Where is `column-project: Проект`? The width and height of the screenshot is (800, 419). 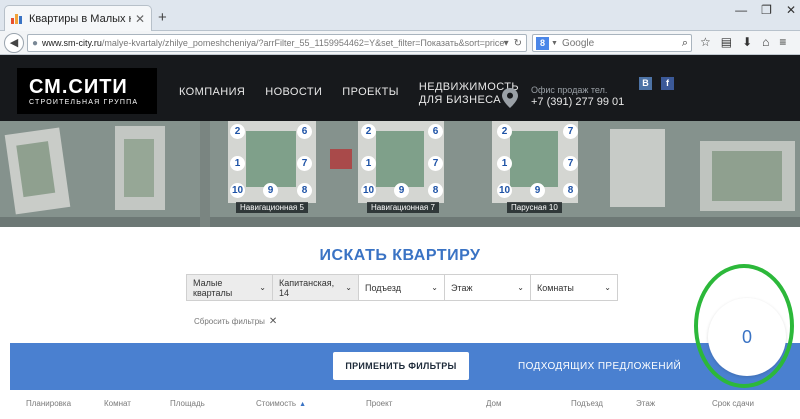 column-project: Проект is located at coordinates (379, 403).